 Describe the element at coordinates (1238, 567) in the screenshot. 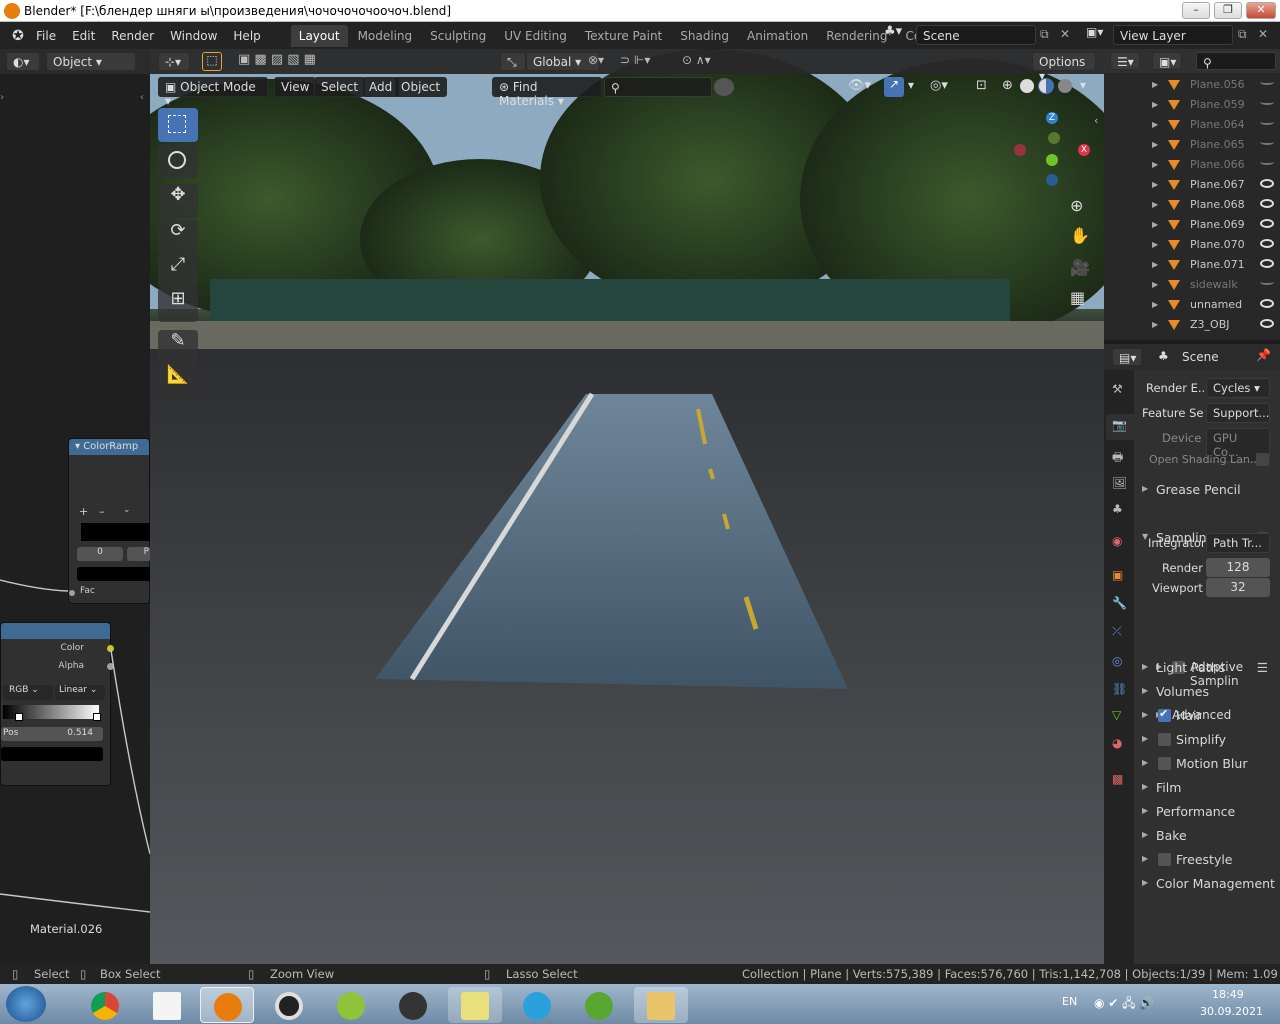

I see `render-samples-field: 128` at that location.